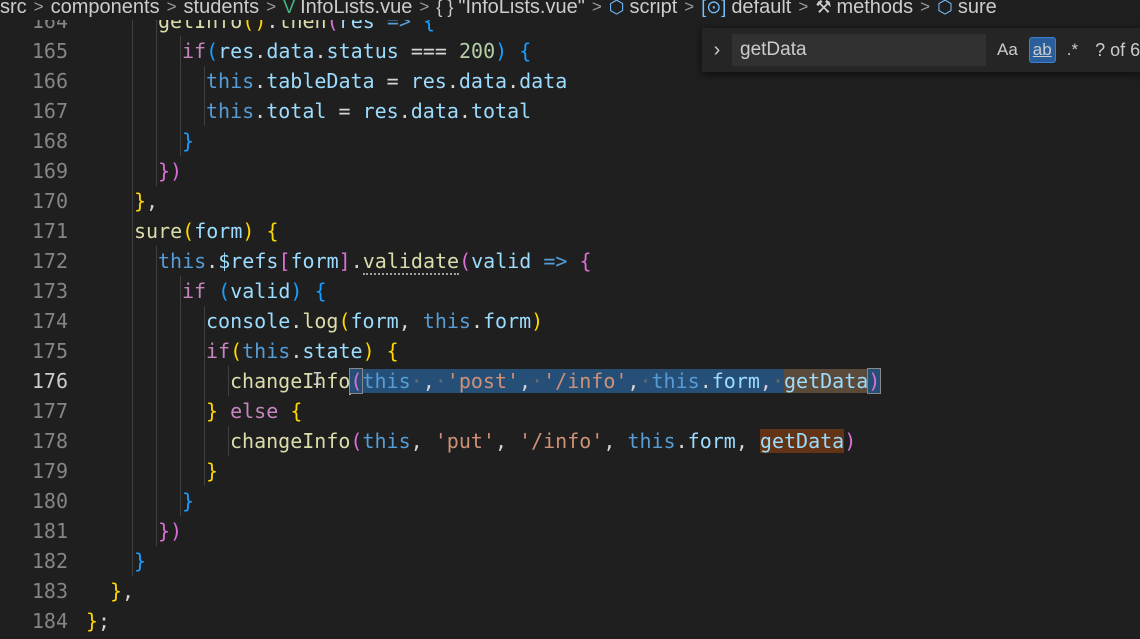  I want to click on line-number: 168, so click(34, 141).